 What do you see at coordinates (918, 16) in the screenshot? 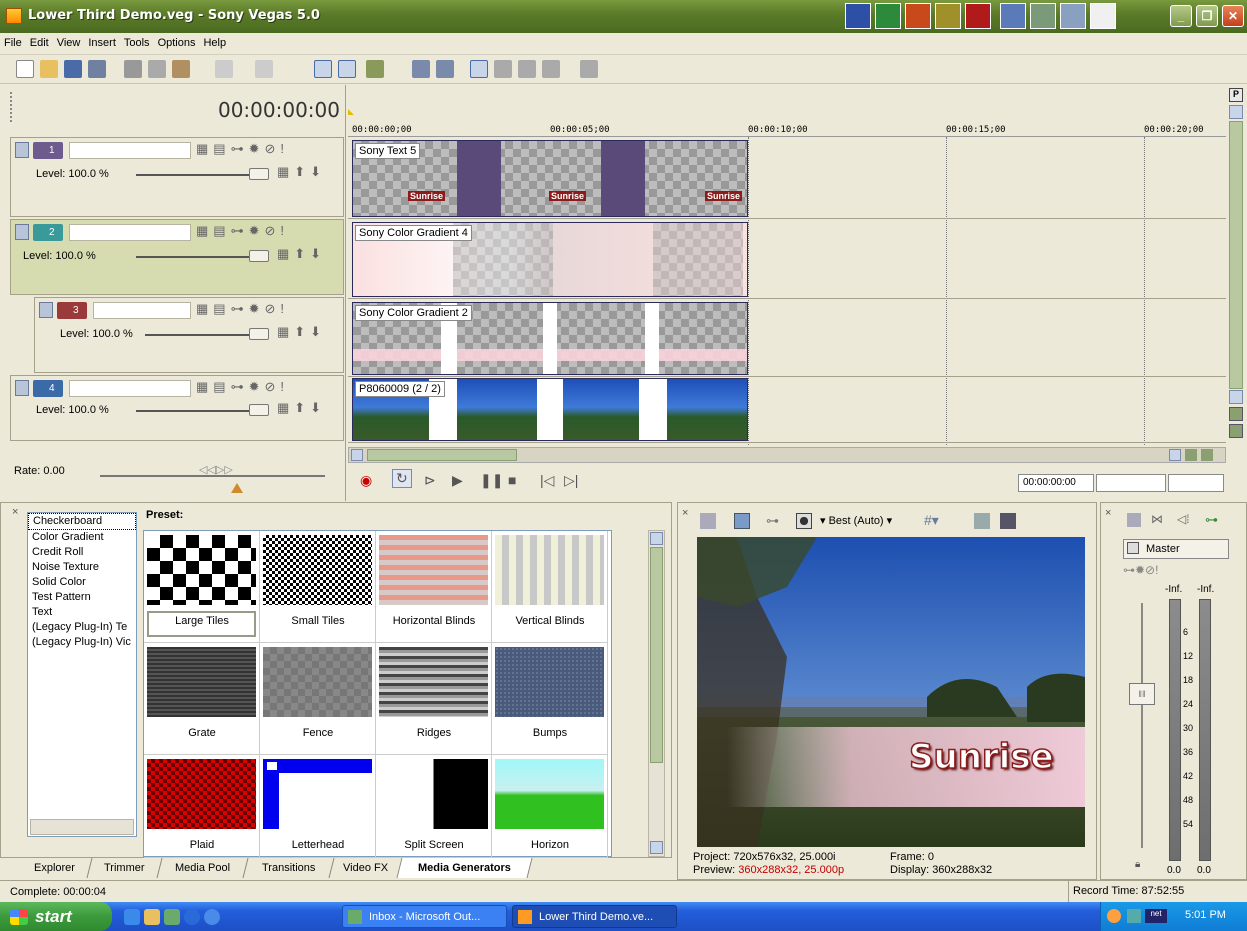
I see `powerpoint-icon` at bounding box center [918, 16].